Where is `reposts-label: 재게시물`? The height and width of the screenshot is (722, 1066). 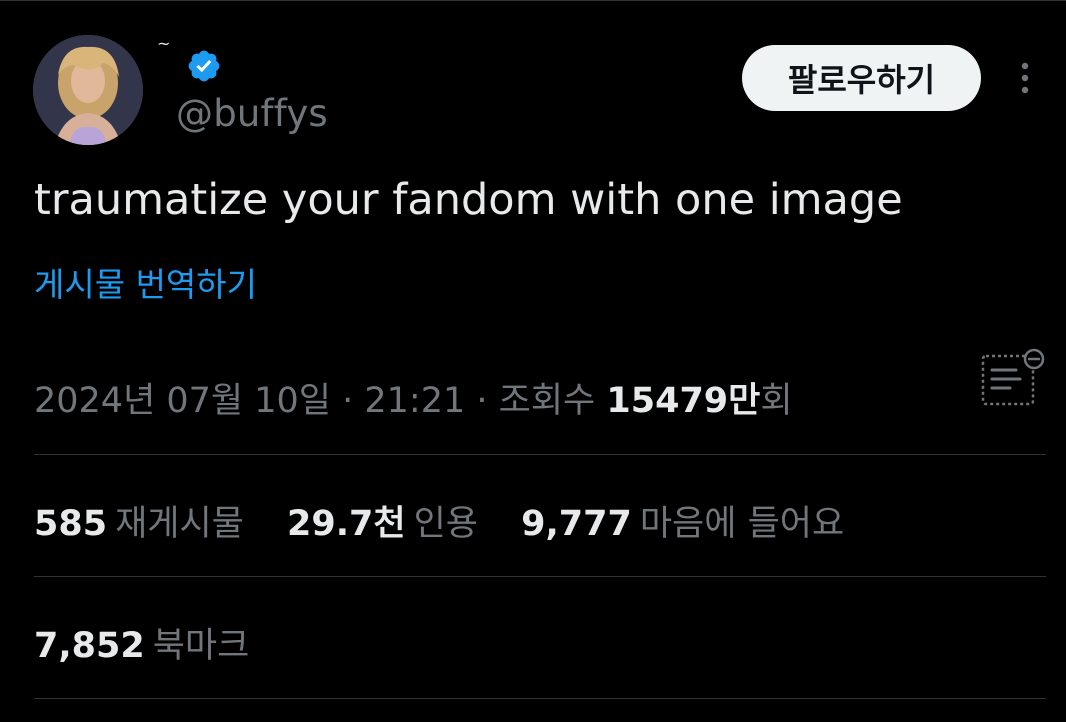
reposts-label: 재게시물 is located at coordinates (179, 524).